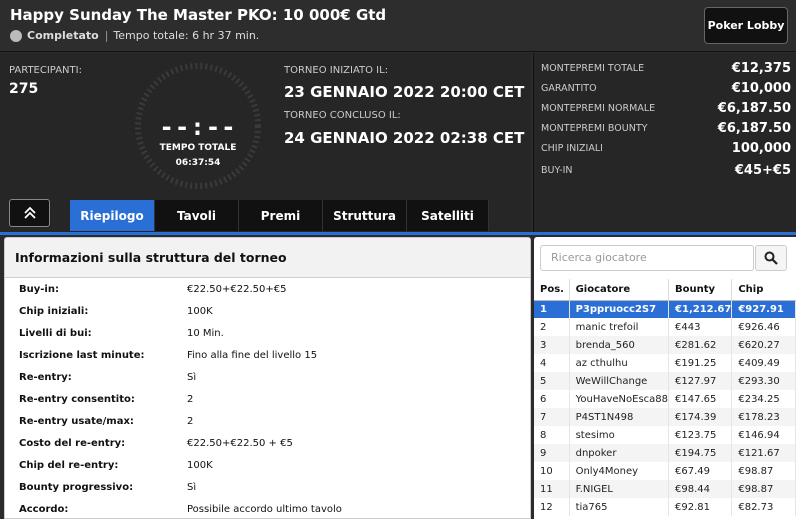 The image size is (796, 519). What do you see at coordinates (552, 309) in the screenshot?
I see `cell-pos: 1` at bounding box center [552, 309].